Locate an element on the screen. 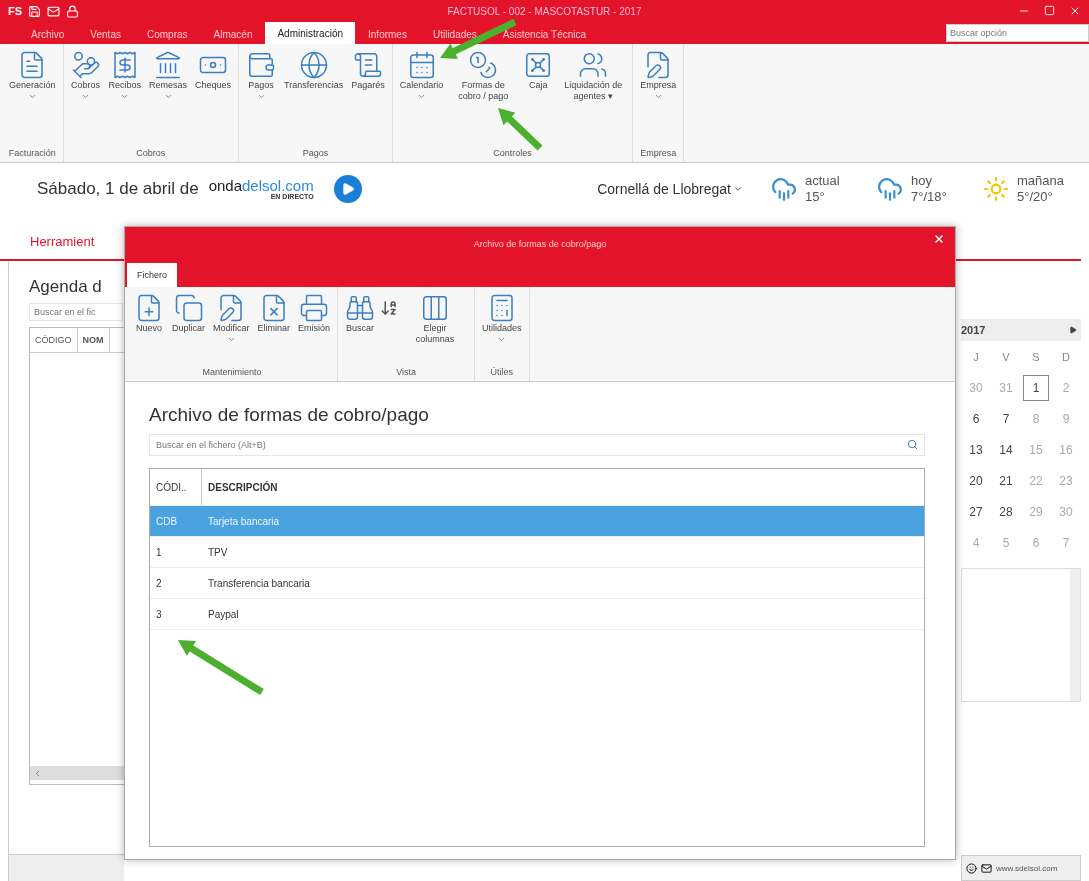 The height and width of the screenshot is (881, 1089). play-icon is located at coordinates (347, 189).